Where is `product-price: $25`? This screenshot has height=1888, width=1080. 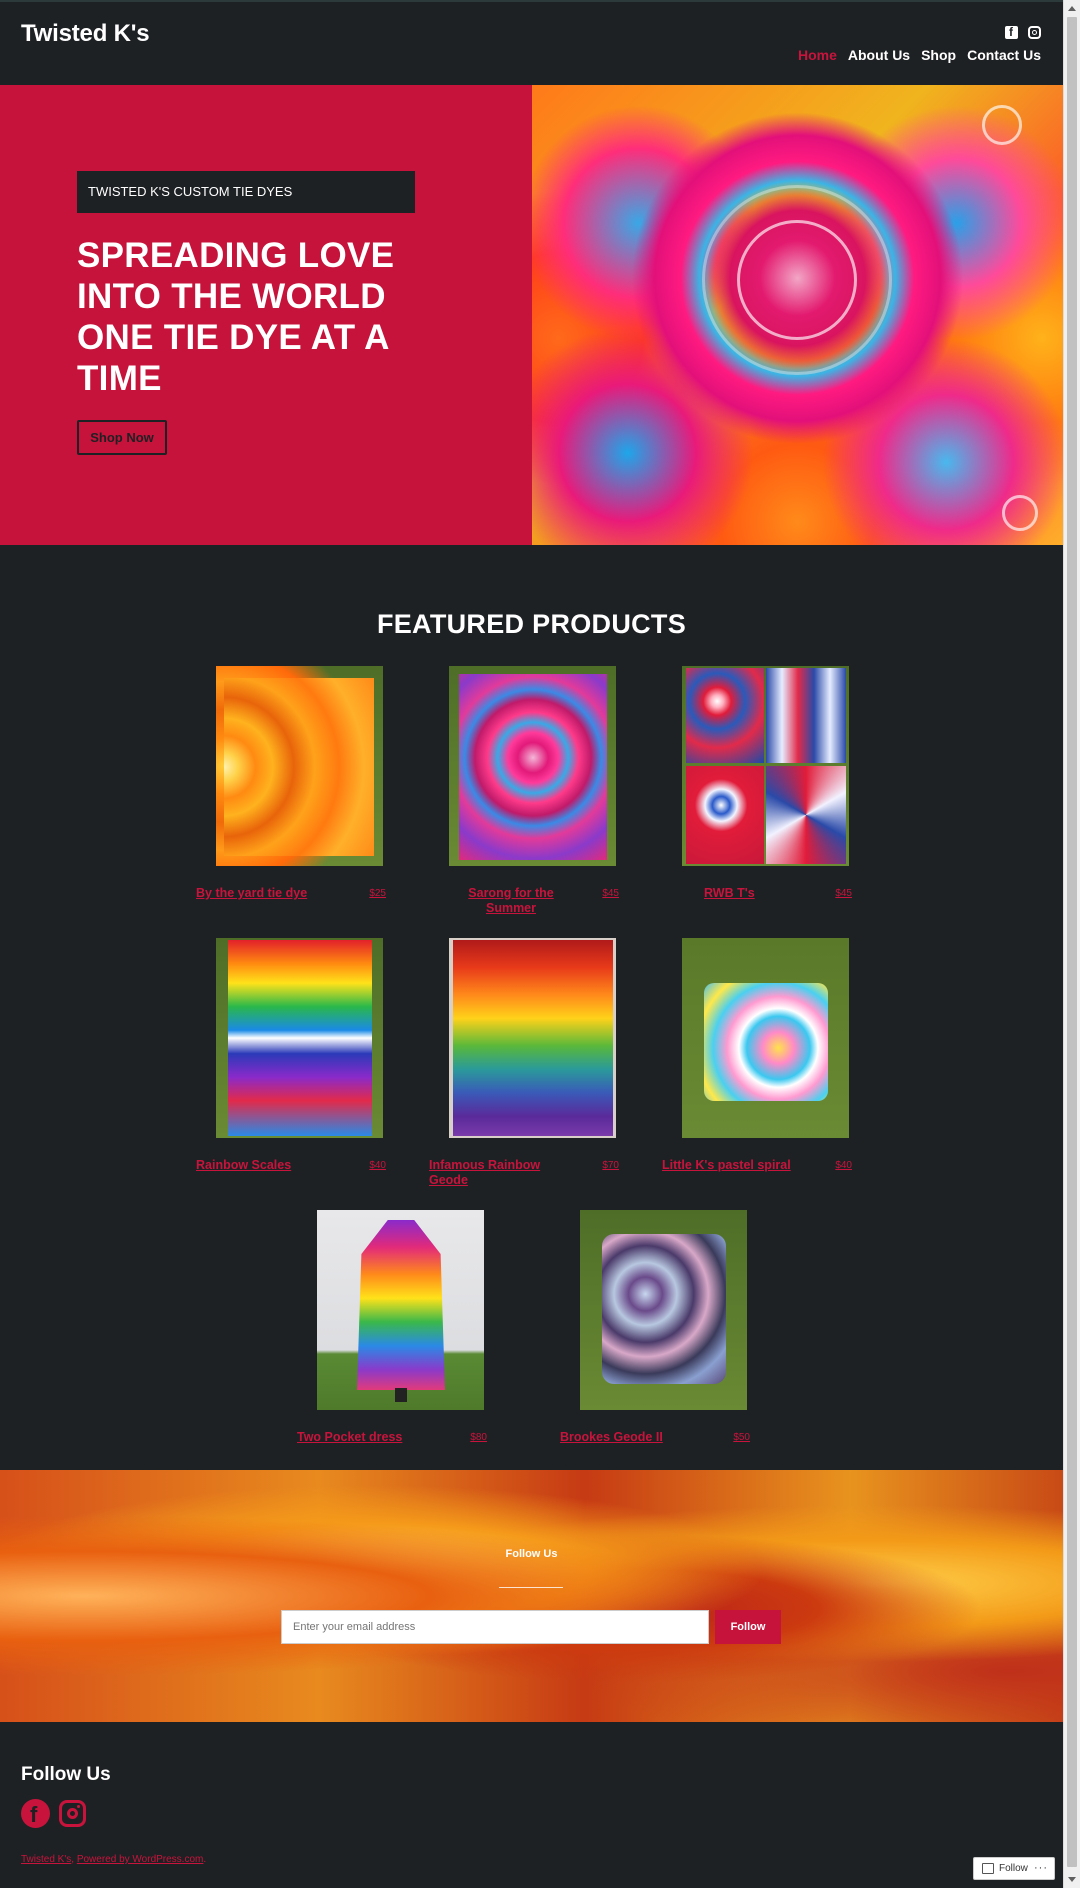
product-price: $25 is located at coordinates (377, 893).